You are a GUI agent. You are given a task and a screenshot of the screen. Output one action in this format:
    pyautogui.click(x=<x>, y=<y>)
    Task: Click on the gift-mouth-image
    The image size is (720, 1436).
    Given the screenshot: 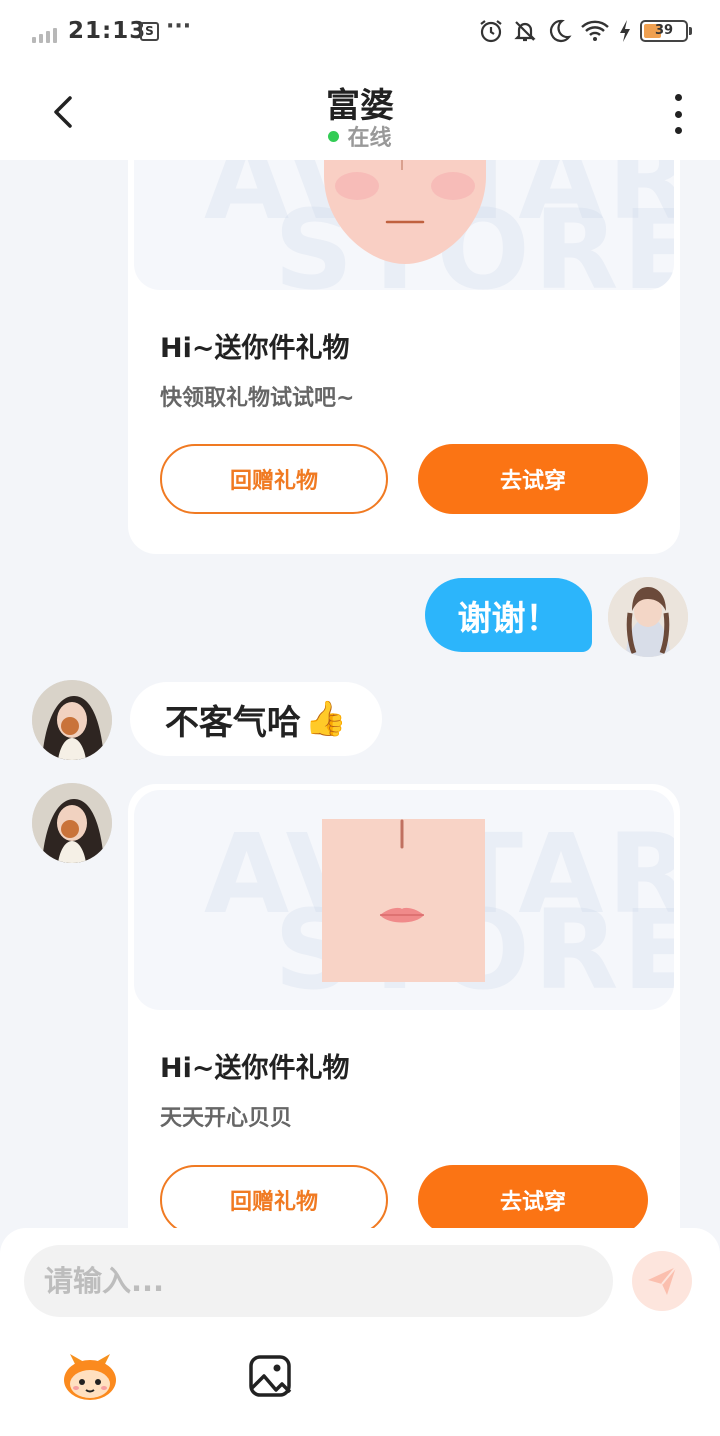 What is the action you would take?
    pyautogui.click(x=403, y=900)
    